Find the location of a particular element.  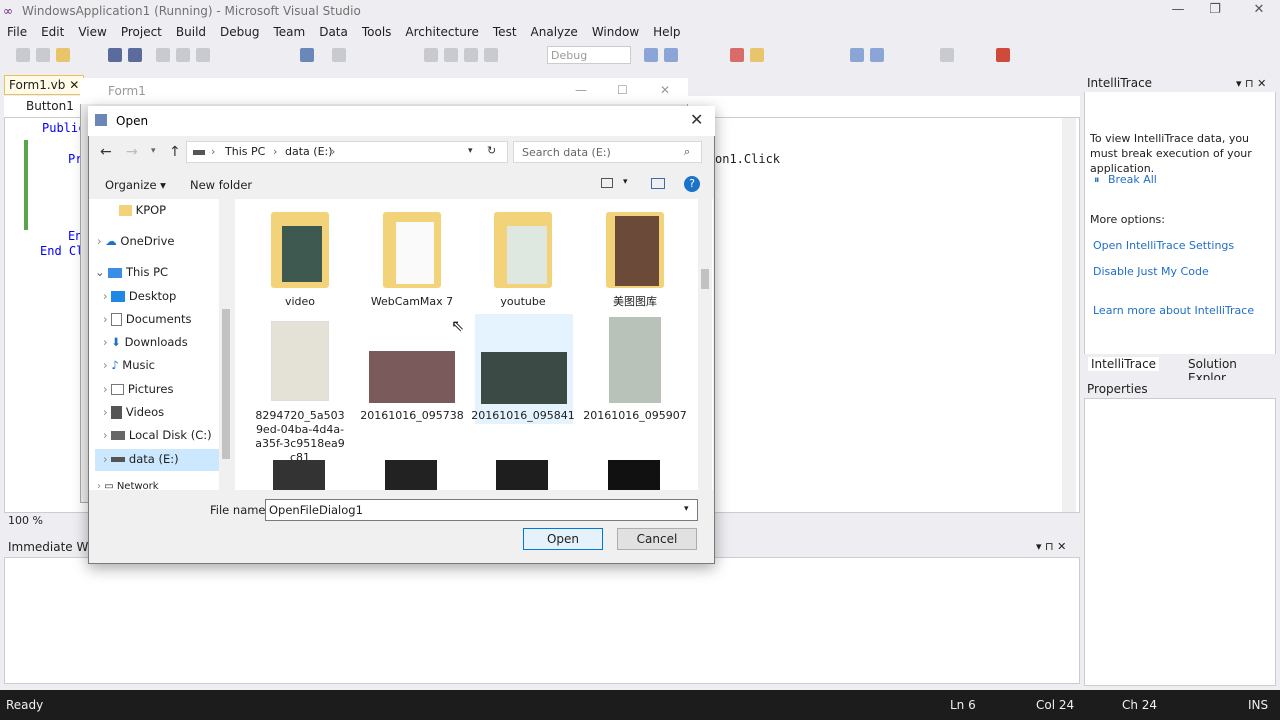

address-dropdown-icon: ▾ is located at coordinates (470, 151).